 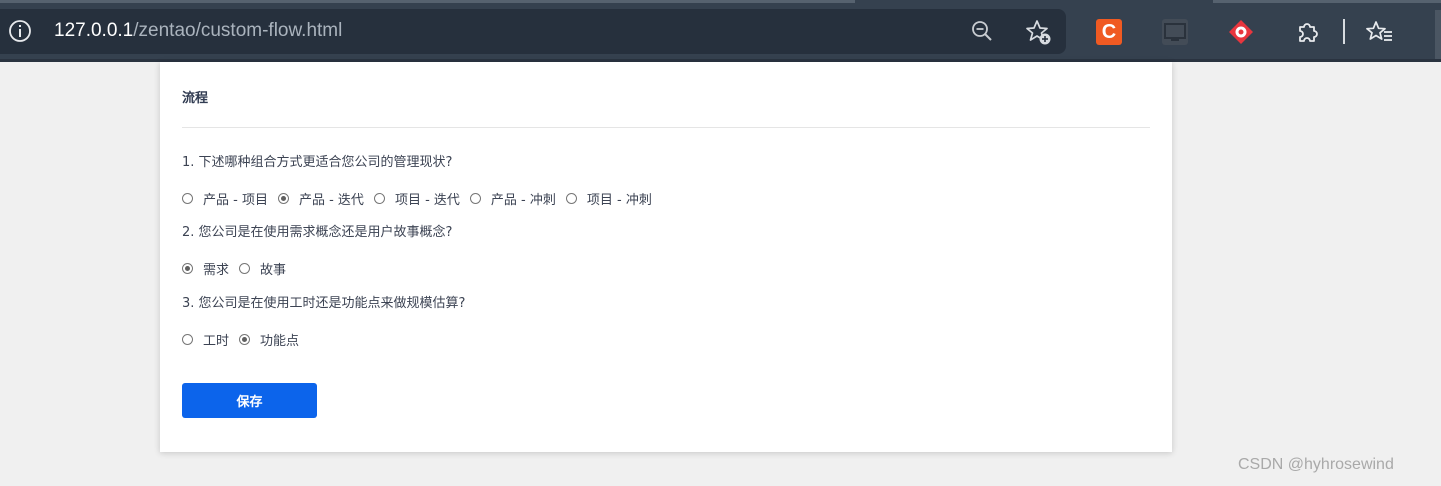 I want to click on option-q1-project-iteration: 项目 - 迭代, so click(x=416, y=198).